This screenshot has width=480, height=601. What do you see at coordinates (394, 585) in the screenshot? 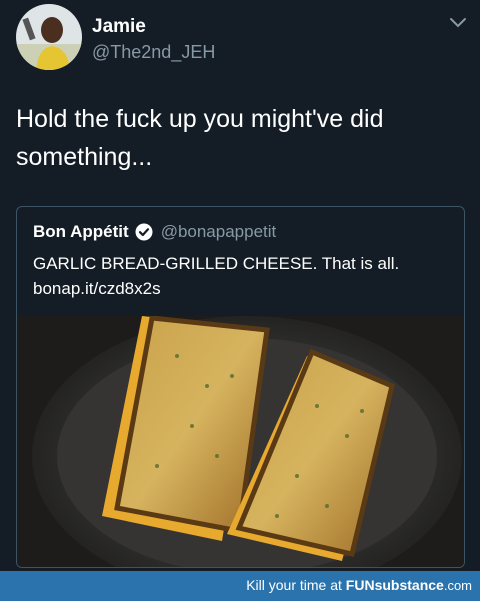
I see `watermark-brand: FUNsubstance` at bounding box center [394, 585].